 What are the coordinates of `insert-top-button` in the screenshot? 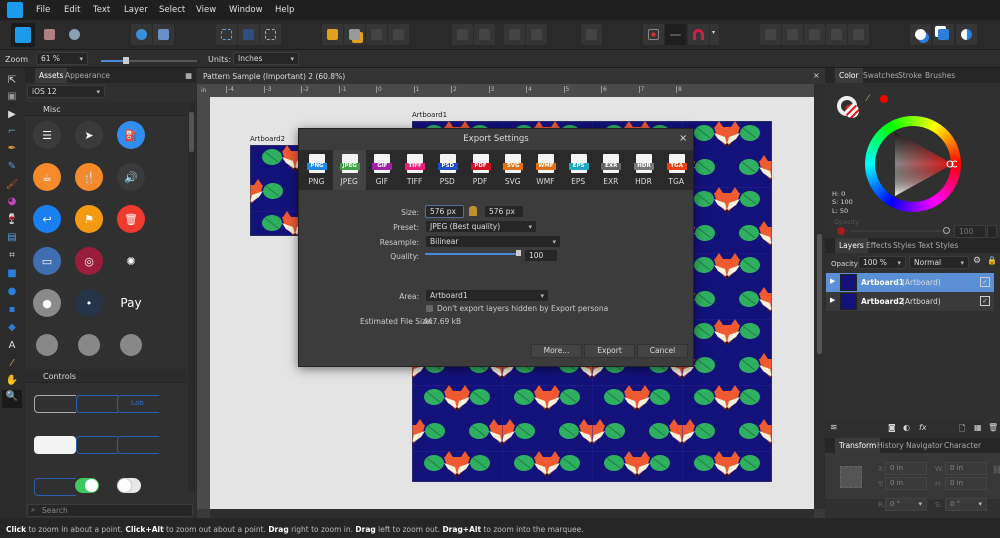 It's located at (943, 34).